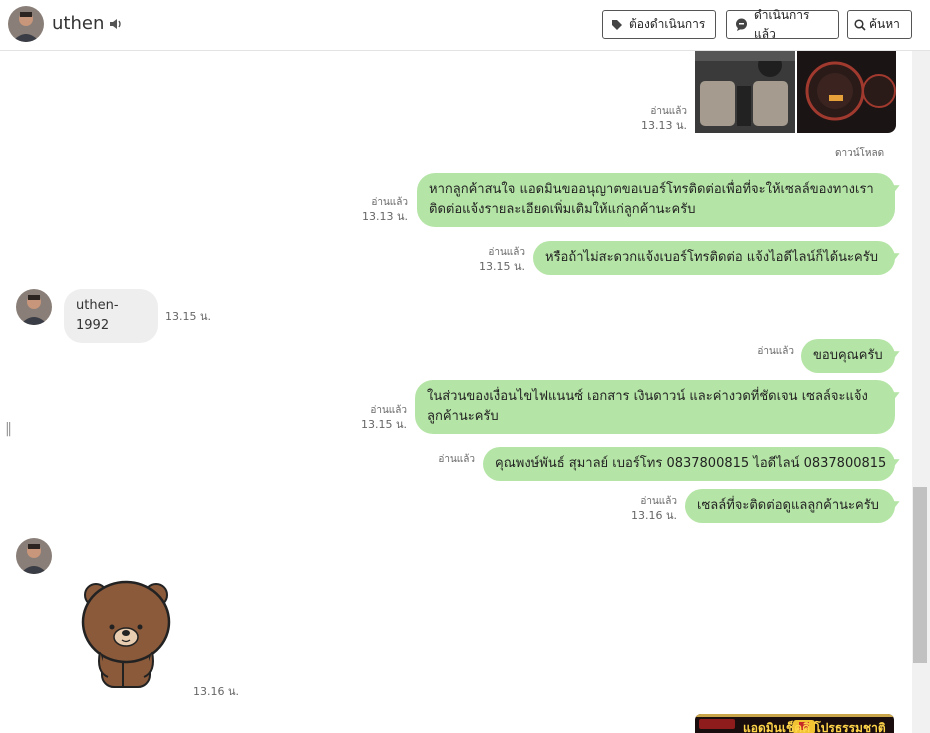  Describe the element at coordinates (111, 316) in the screenshot. I see `incoming-message: uthen-1992` at that location.